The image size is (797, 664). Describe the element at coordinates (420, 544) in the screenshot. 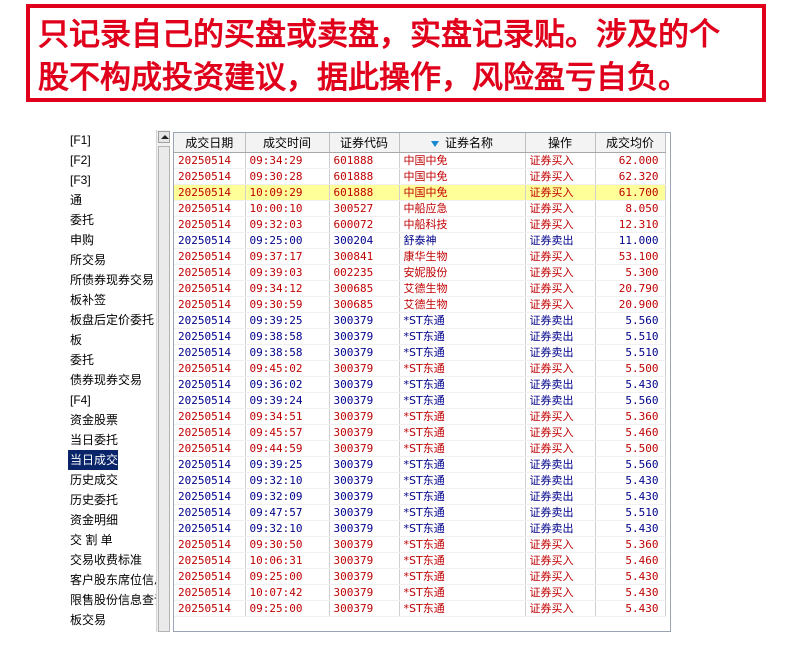

I see `table-row: 20250514 09:30:50 300379 *ST东通 证券买入 5.360` at that location.